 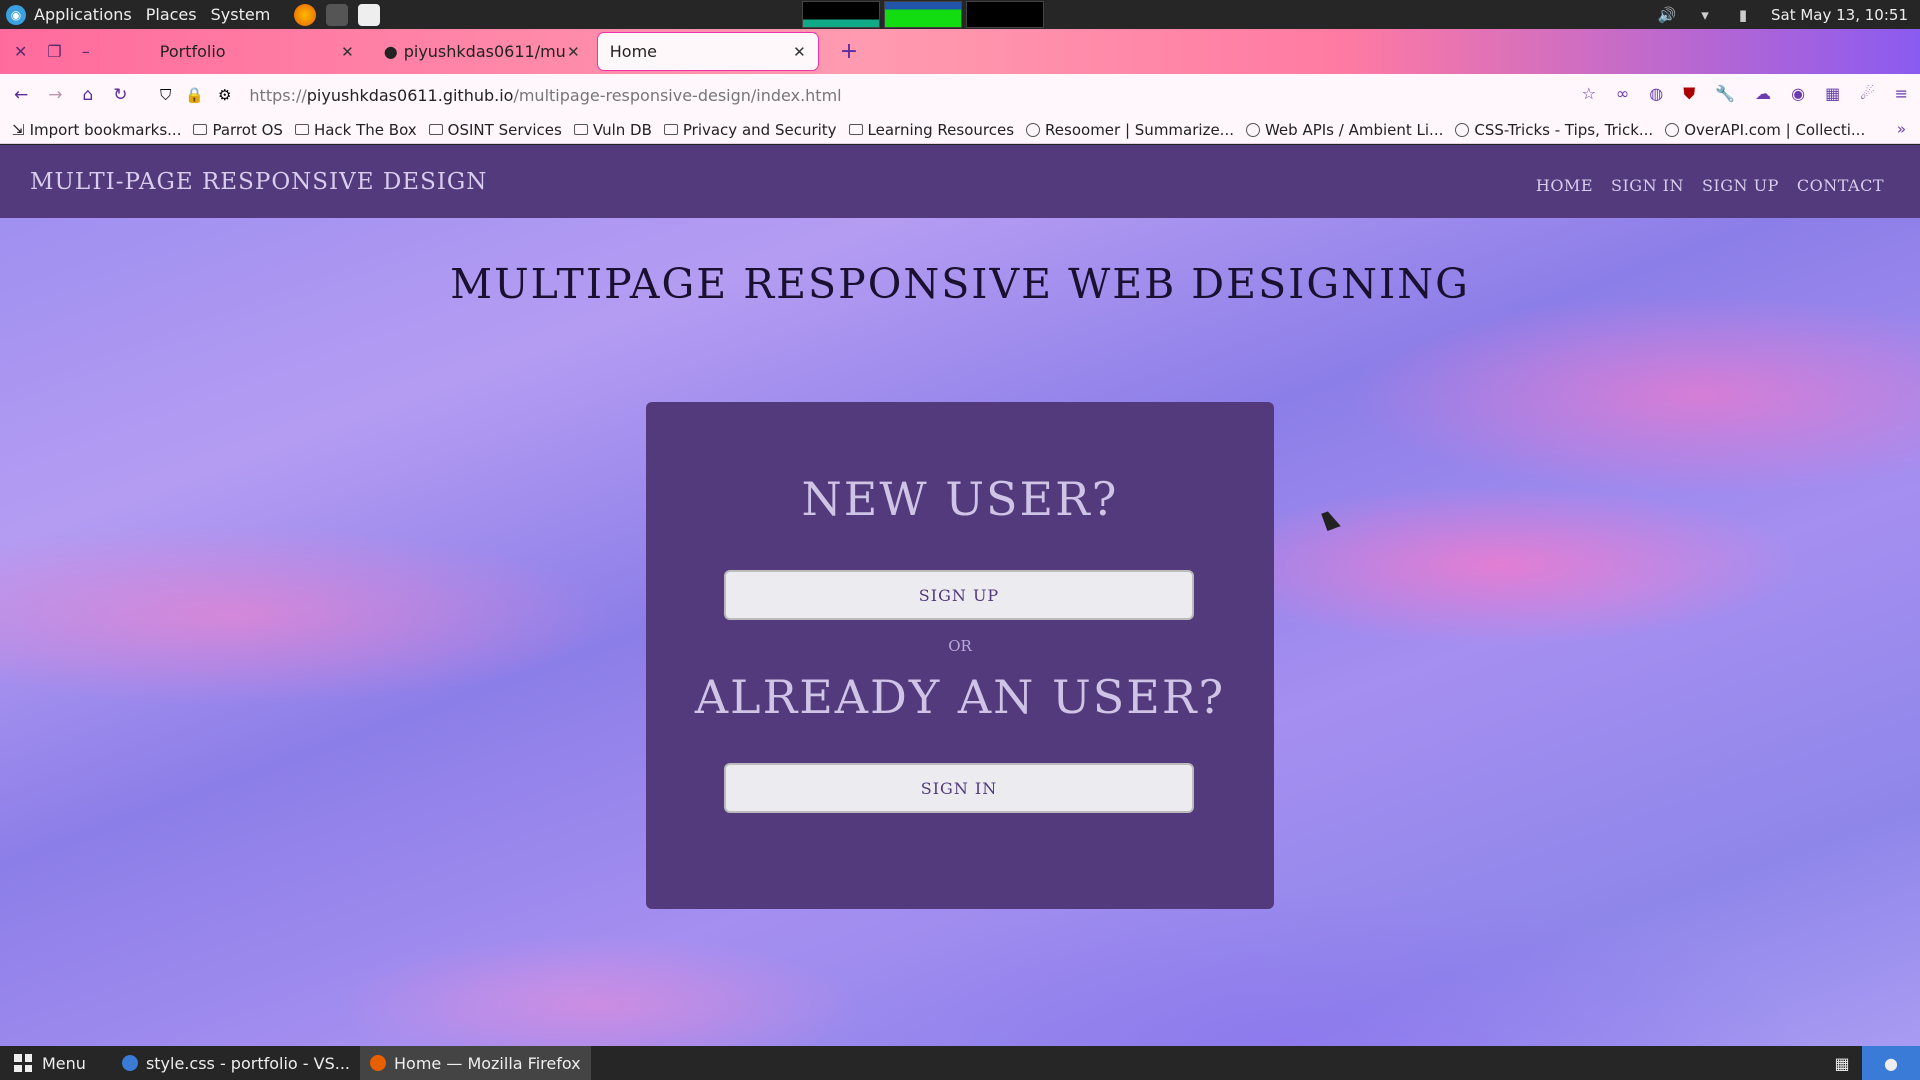 What do you see at coordinates (238, 130) in the screenshot?
I see `bookmark-folder-parrot: Parrot OS` at bounding box center [238, 130].